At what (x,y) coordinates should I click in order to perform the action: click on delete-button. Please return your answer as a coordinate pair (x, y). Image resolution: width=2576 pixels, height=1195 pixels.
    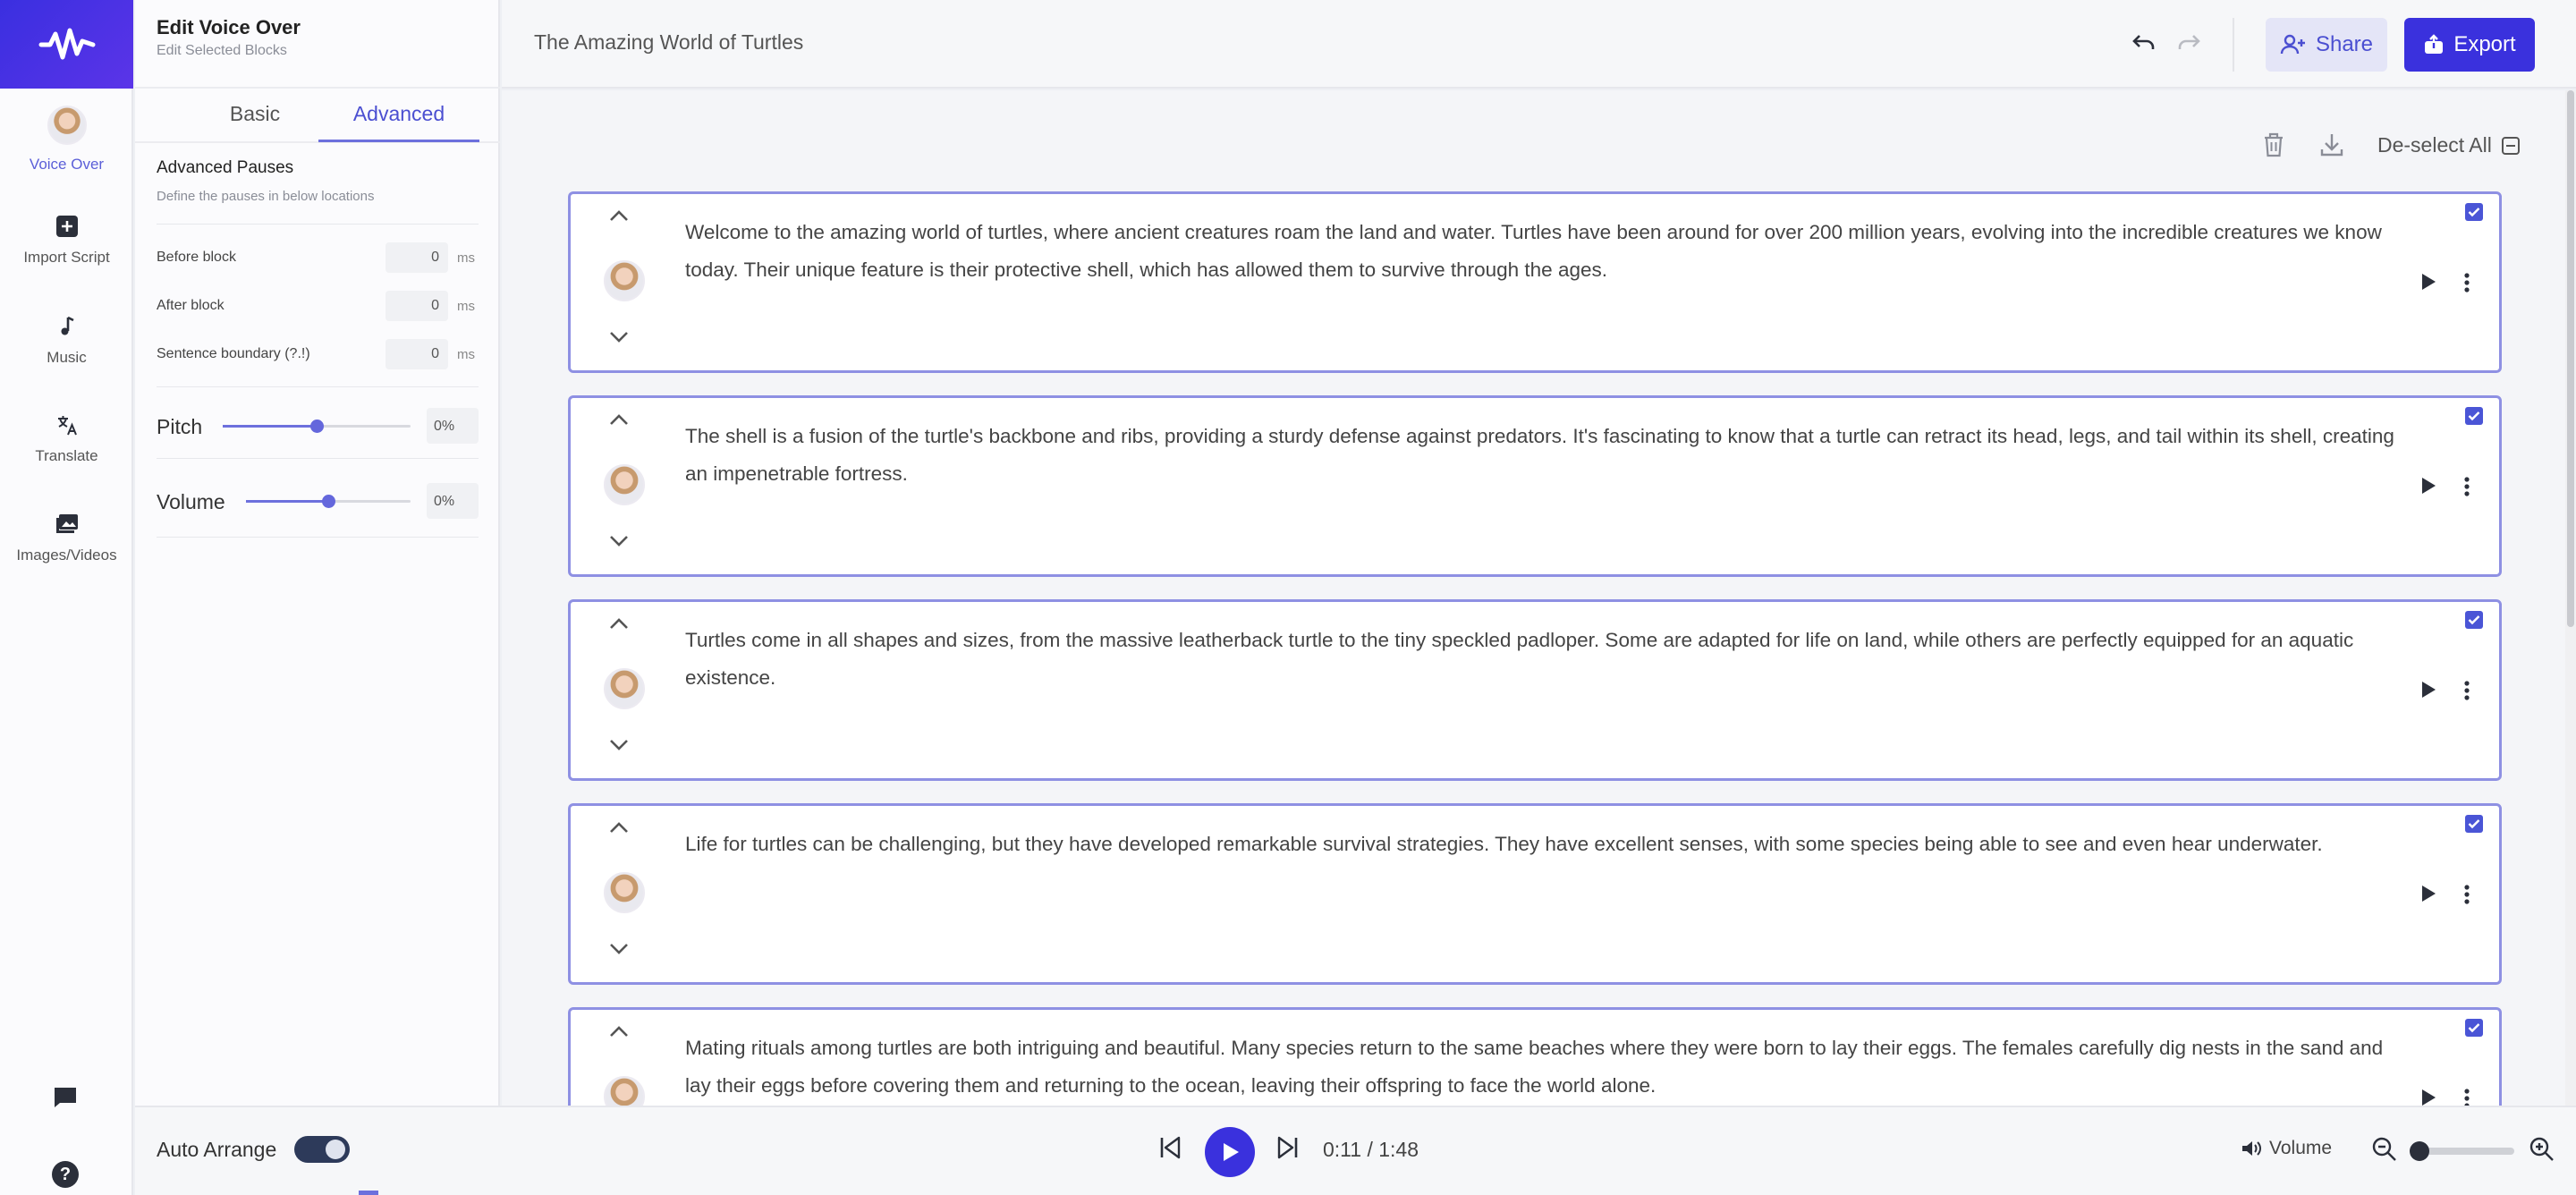
    Looking at the image, I should click on (2273, 144).